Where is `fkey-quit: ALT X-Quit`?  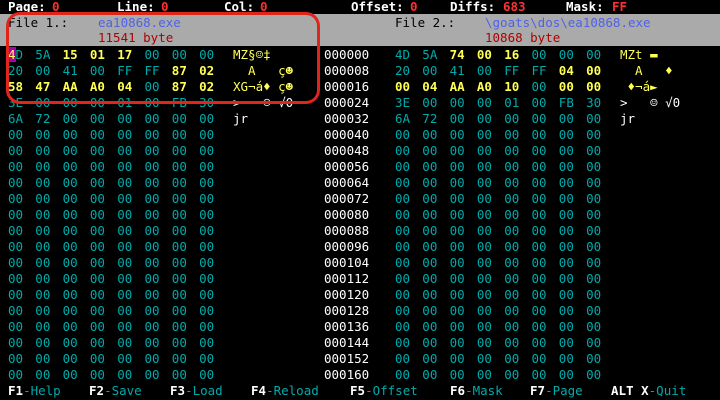
fkey-quit: ALT X-Quit is located at coordinates (648, 391).